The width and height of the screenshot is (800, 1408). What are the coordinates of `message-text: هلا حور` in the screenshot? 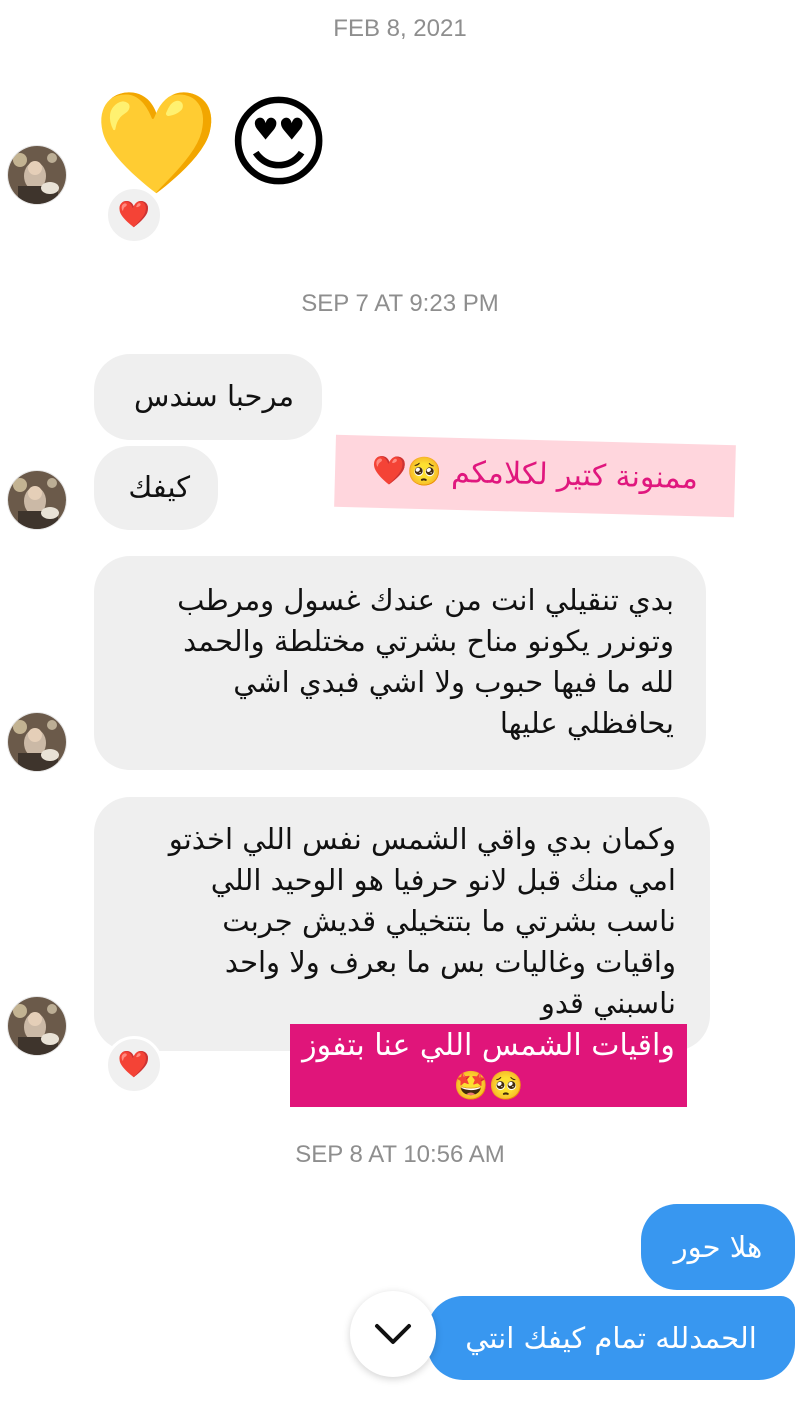 It's located at (718, 1247).